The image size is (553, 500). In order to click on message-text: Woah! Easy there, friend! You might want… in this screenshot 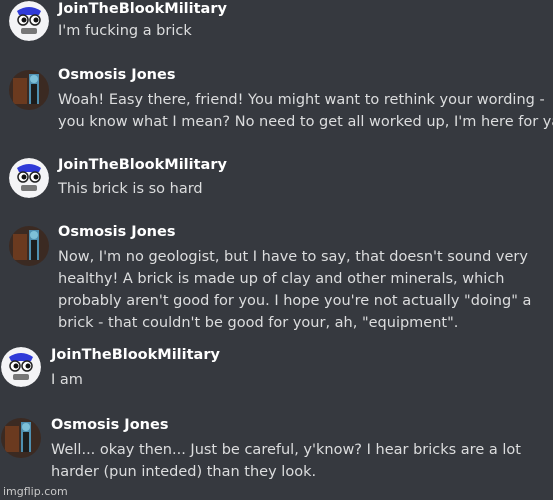, I will do `click(301, 100)`.